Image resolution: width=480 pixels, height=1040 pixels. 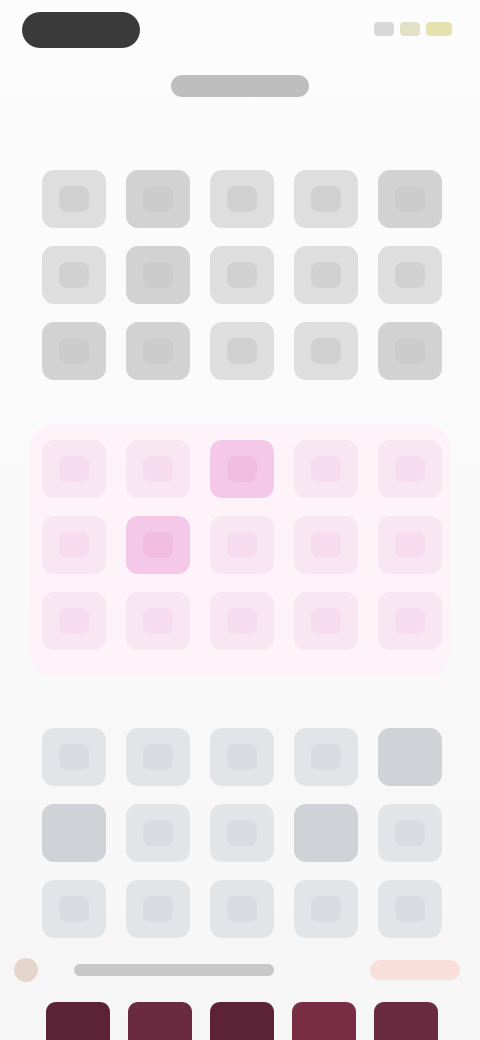 I want to click on page-title-placeholder, so click(x=240, y=86).